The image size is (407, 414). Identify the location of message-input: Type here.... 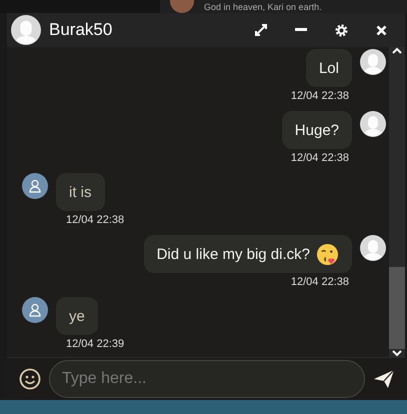
(207, 379).